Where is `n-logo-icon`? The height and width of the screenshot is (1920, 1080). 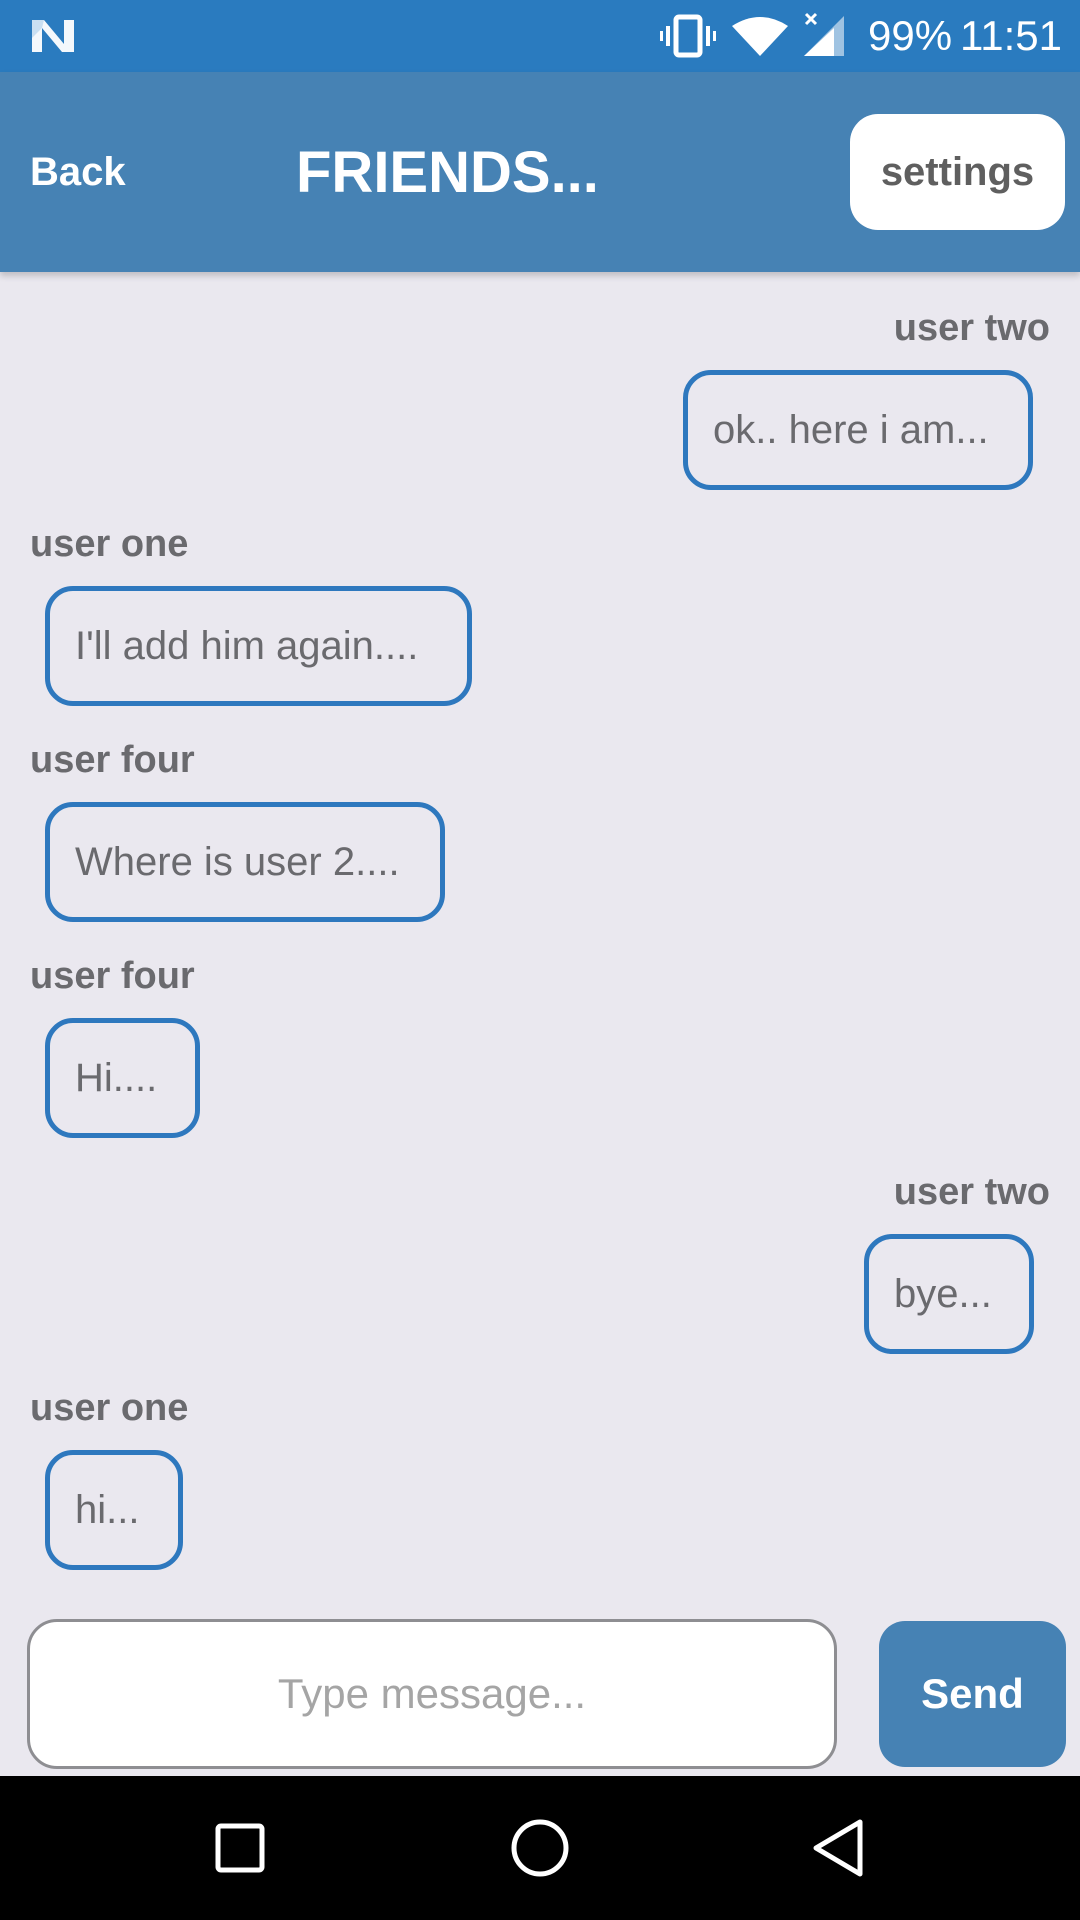
n-logo-icon is located at coordinates (53, 36).